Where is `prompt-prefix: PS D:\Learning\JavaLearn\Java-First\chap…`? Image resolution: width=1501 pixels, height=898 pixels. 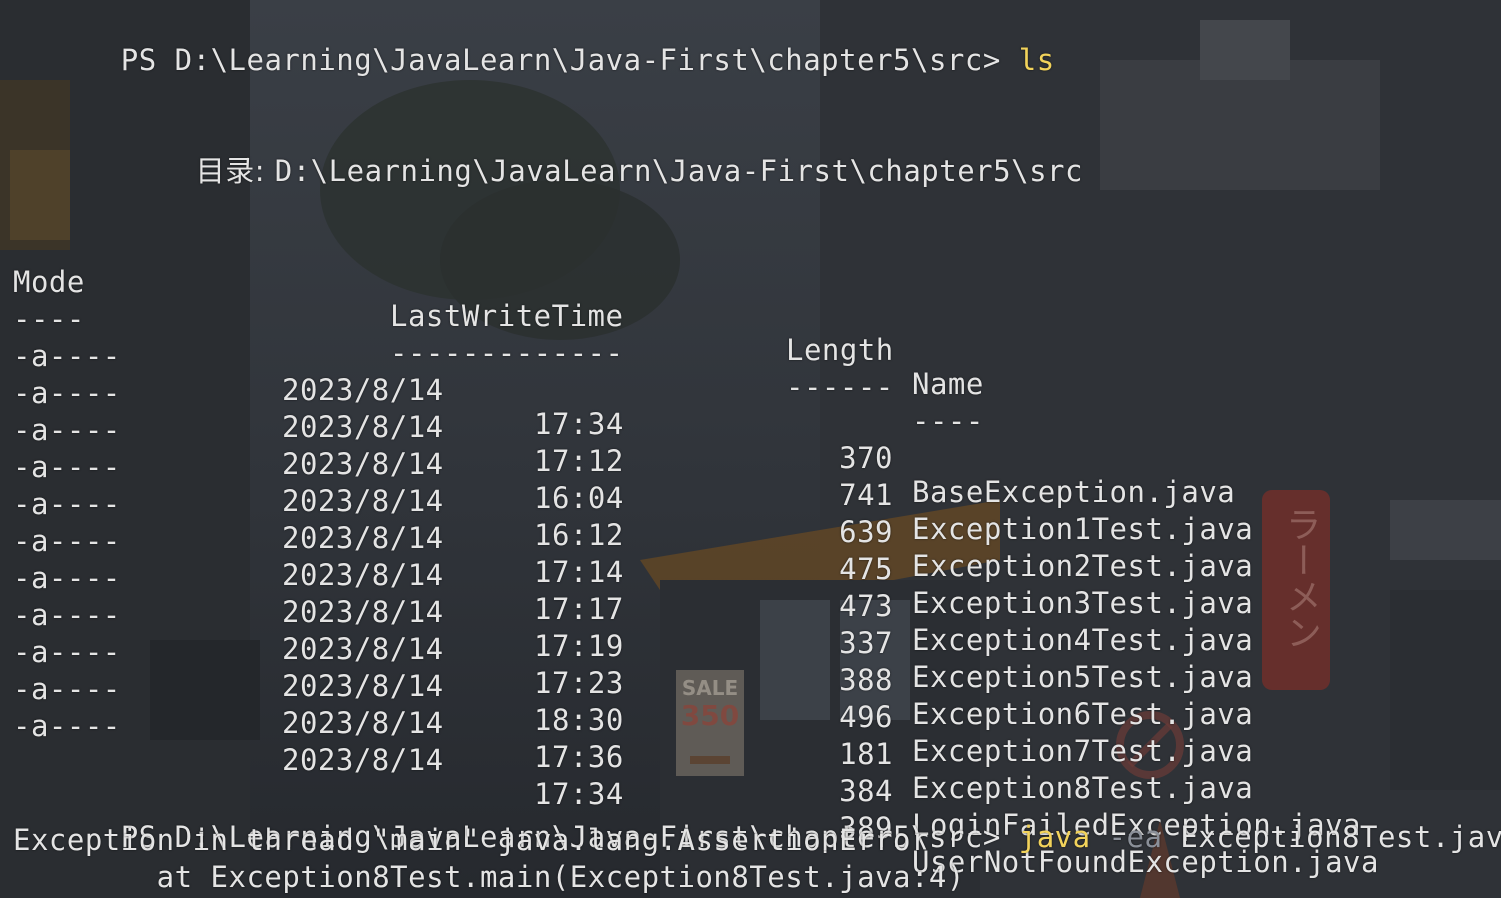 prompt-prefix: PS D:\Learning\JavaLearn\Java-First\chap… is located at coordinates (569, 60).